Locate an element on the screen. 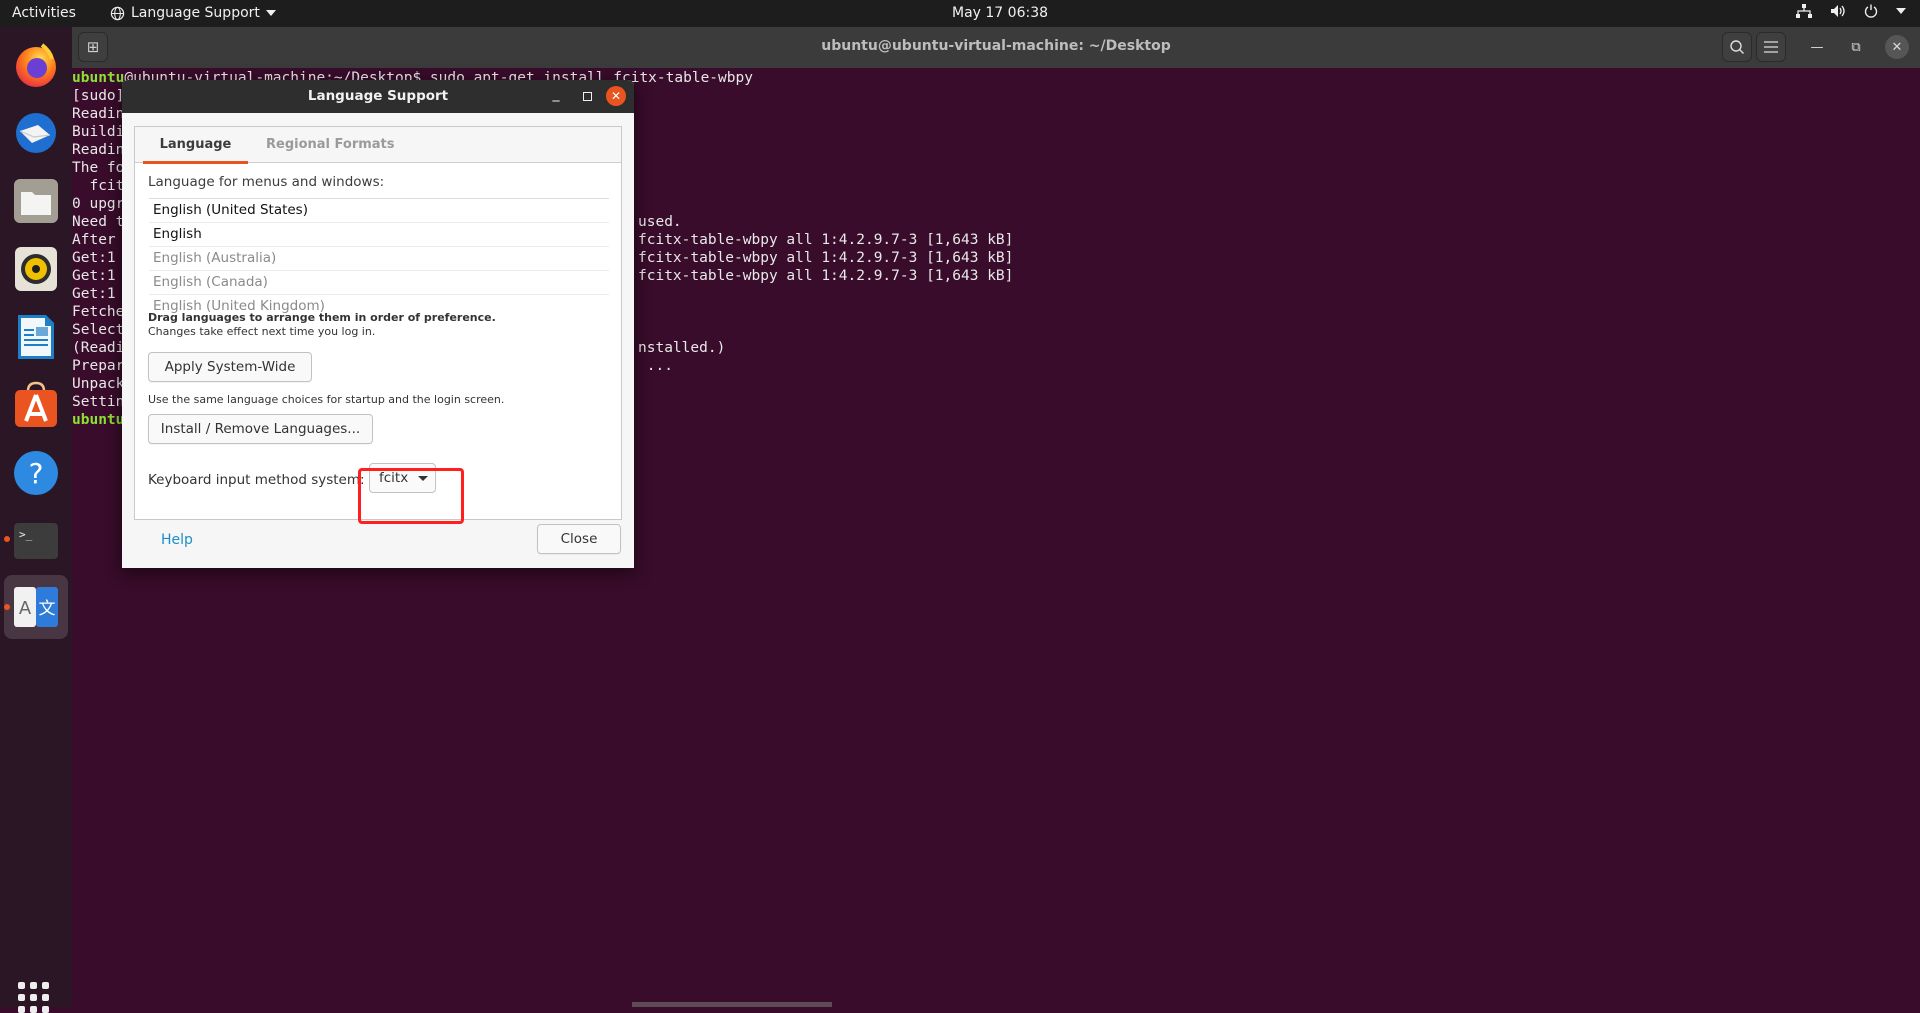 The height and width of the screenshot is (1013, 1920). writer-icon is located at coordinates (36, 337).